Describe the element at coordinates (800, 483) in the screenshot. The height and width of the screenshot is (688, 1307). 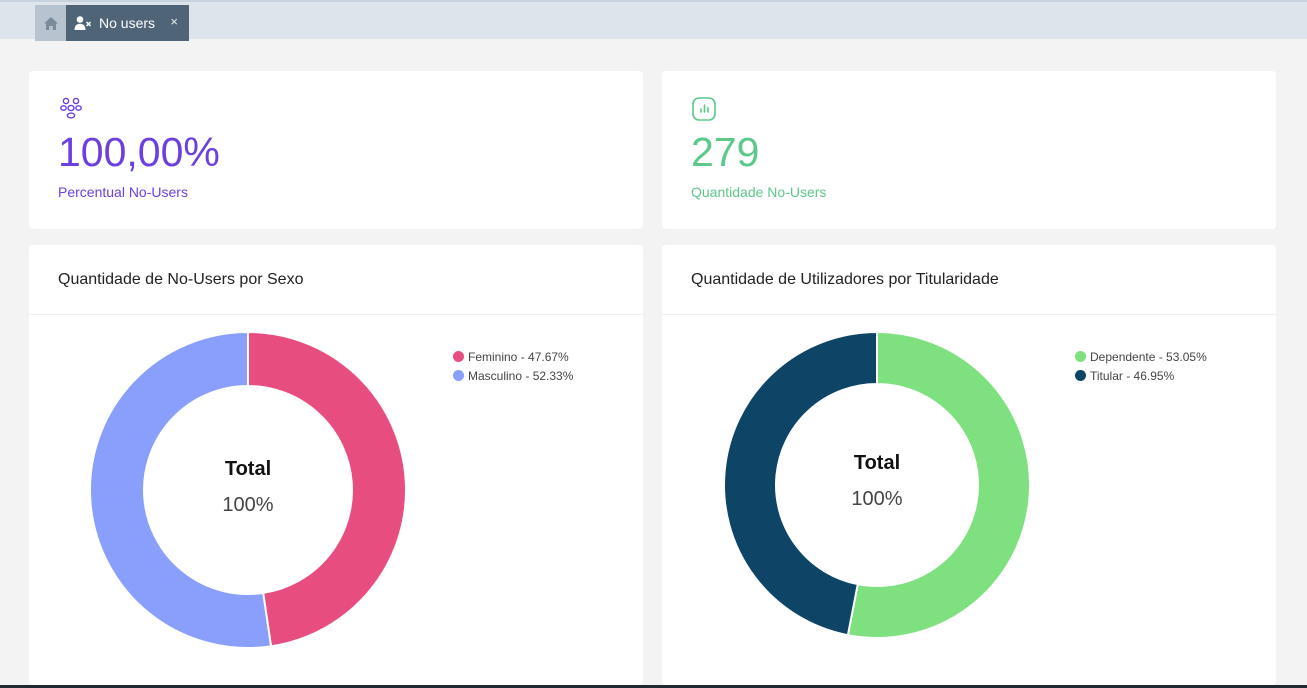
I see `donut-slice-titular` at that location.